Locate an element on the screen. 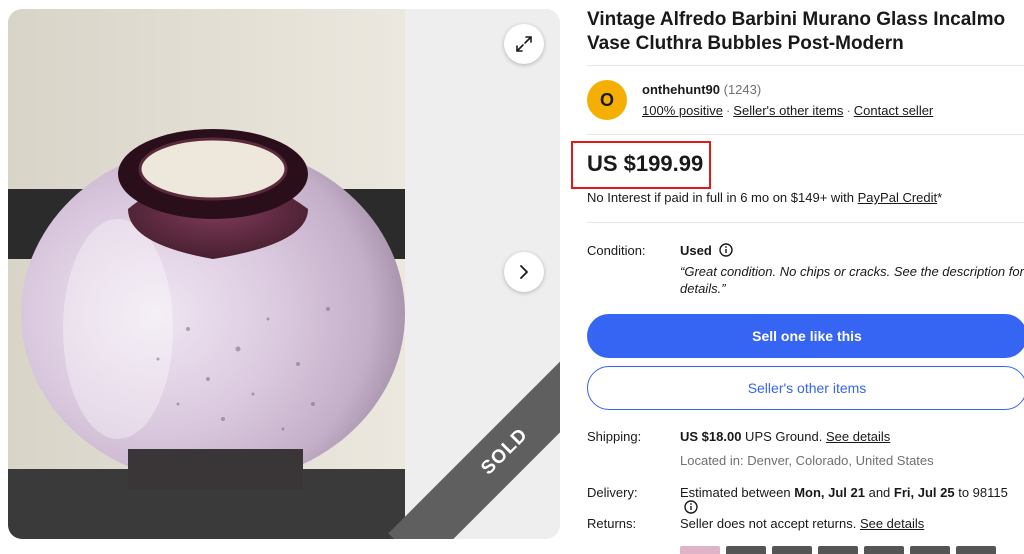 Image resolution: width=1024 pixels, height=554 pixels. condition-label: Condition: is located at coordinates (616, 250).